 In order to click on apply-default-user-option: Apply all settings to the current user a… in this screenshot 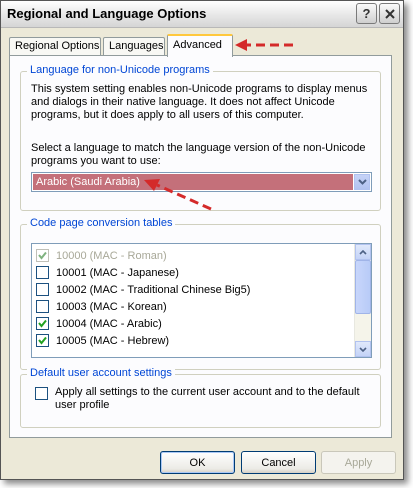, I will do `click(197, 399)`.